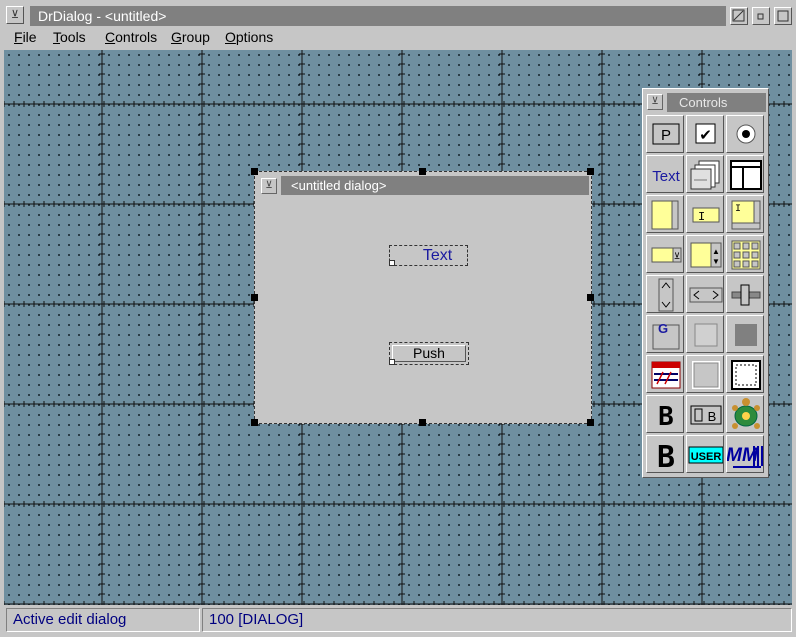 This screenshot has height=637, width=796. Describe the element at coordinates (435, 185) in the screenshot. I see `dialog-title: <untitled dialog>` at that location.